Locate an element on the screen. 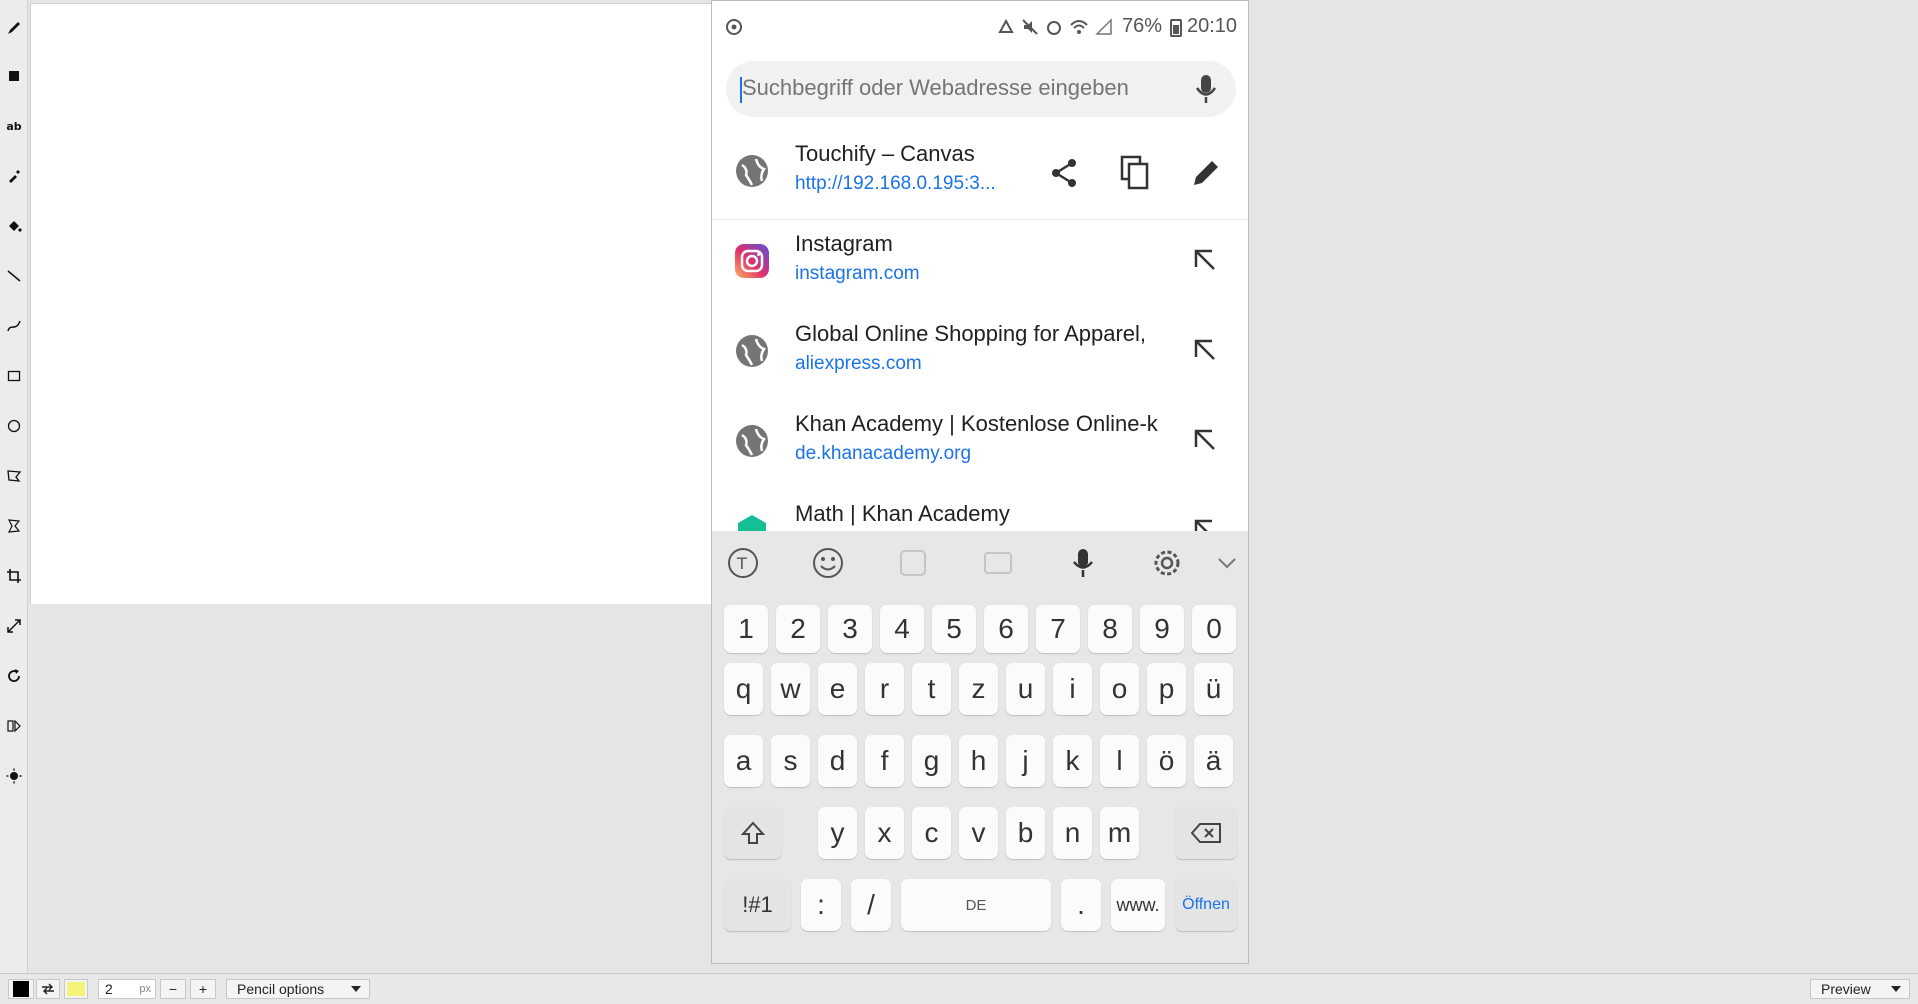  rotate-icon is located at coordinates (14, 676).